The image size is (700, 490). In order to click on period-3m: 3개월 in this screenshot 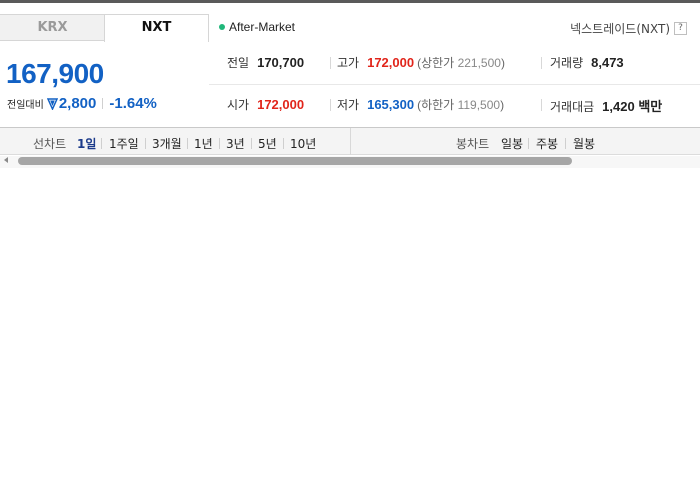, I will do `click(167, 143)`.